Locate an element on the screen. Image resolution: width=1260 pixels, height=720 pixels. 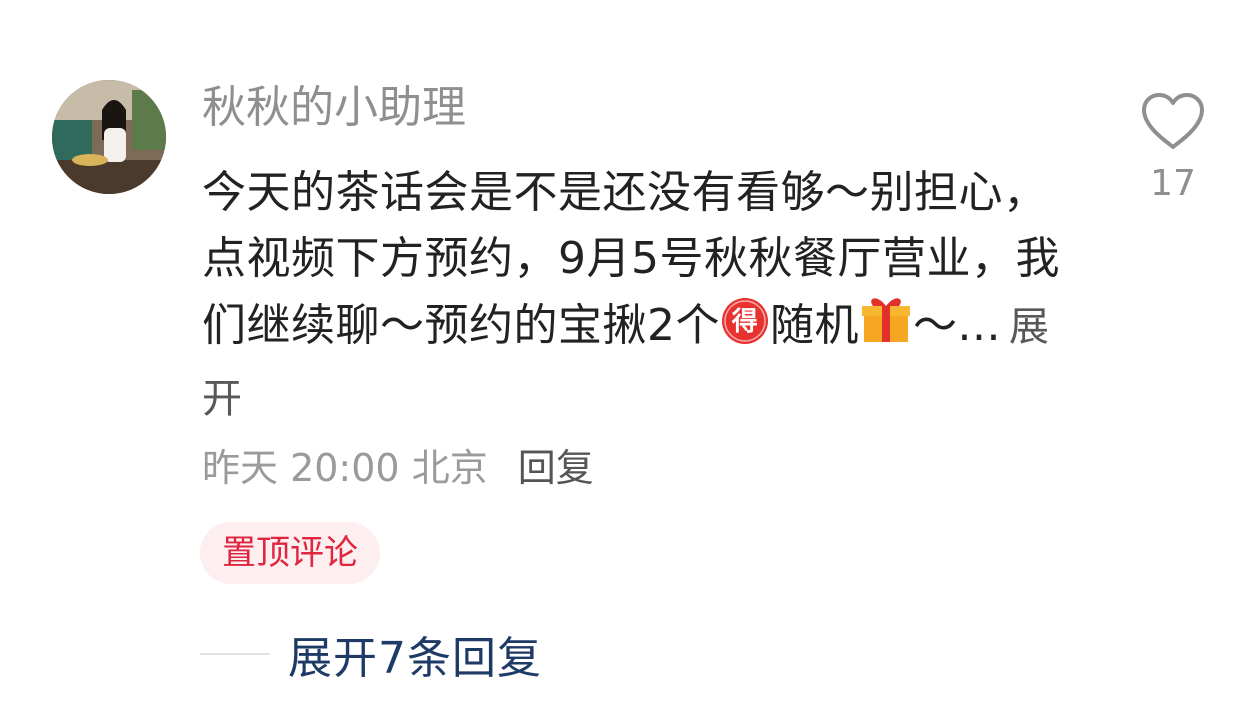
gift-icon is located at coordinates (886, 328).